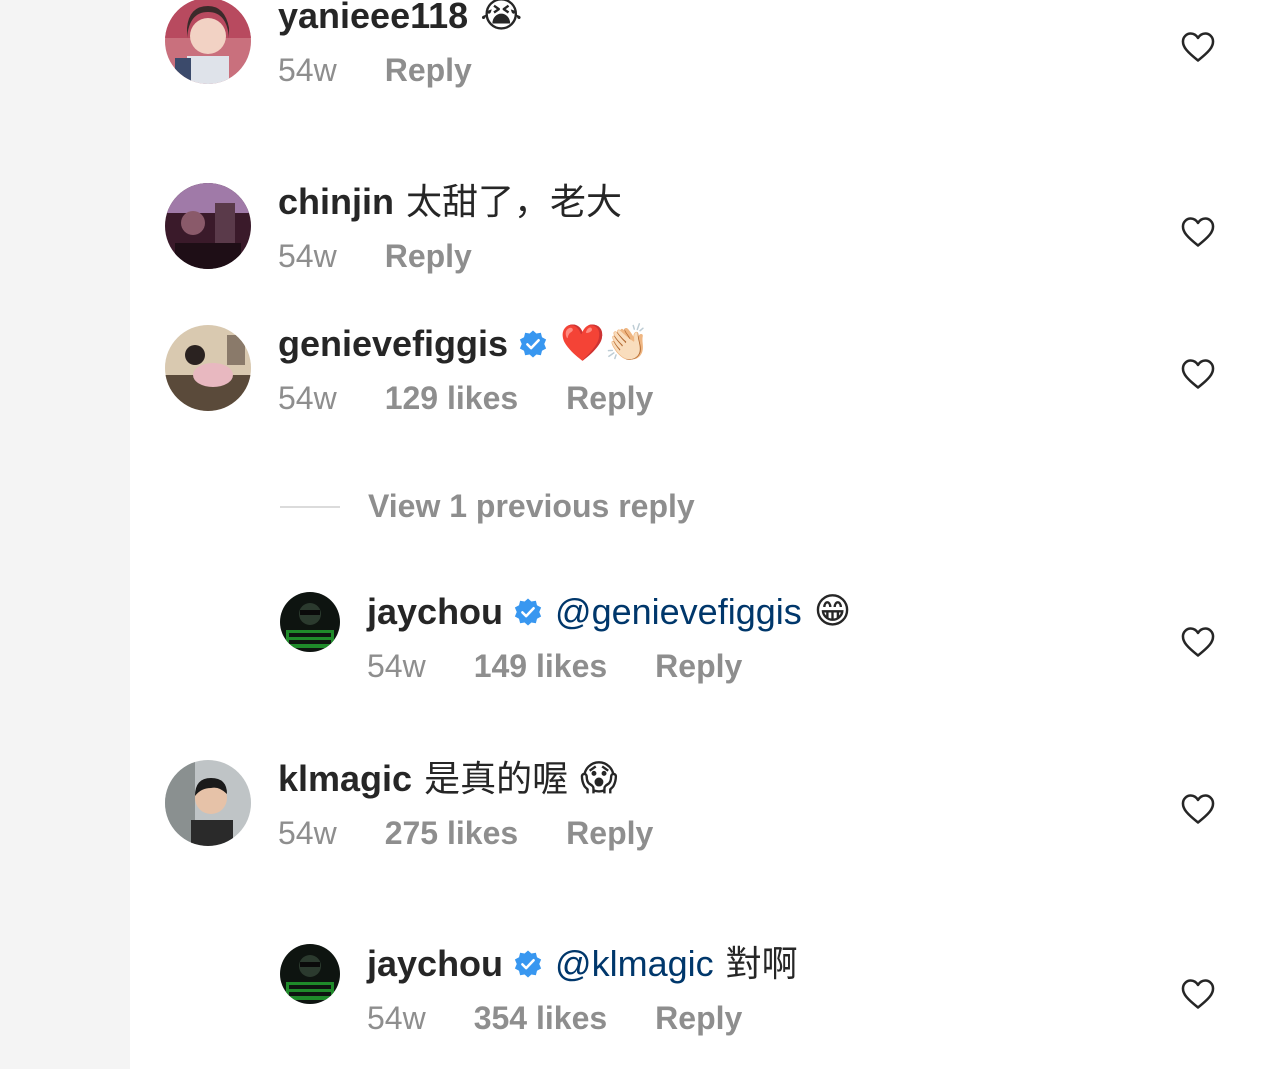 This screenshot has height=1069, width=1280. What do you see at coordinates (451, 833) in the screenshot?
I see `likes-count: 275 likes` at bounding box center [451, 833].